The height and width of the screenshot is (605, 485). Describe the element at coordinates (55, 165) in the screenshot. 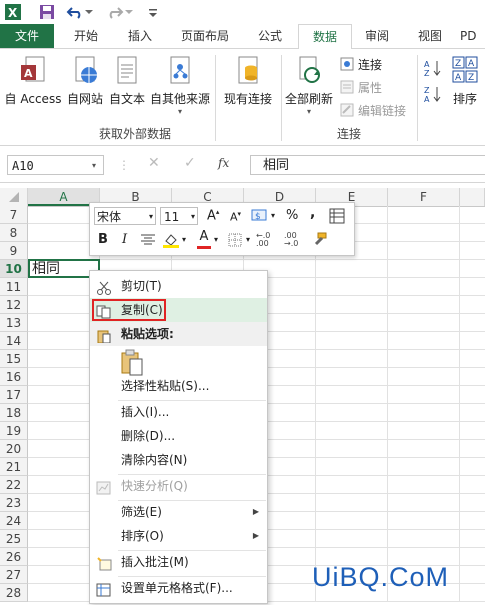

I see `name-box: A10` at that location.